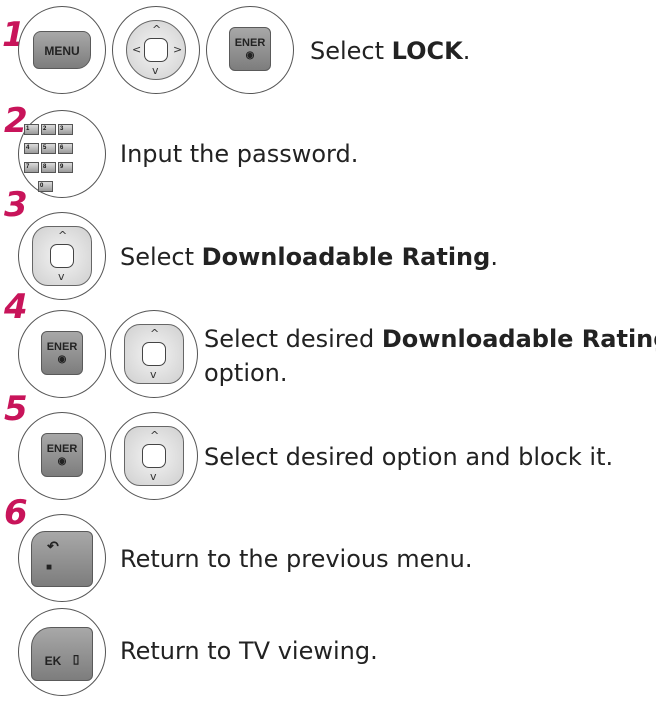  I want to click on number-keypad-icon: 123 456 789 0, so click(62, 154).